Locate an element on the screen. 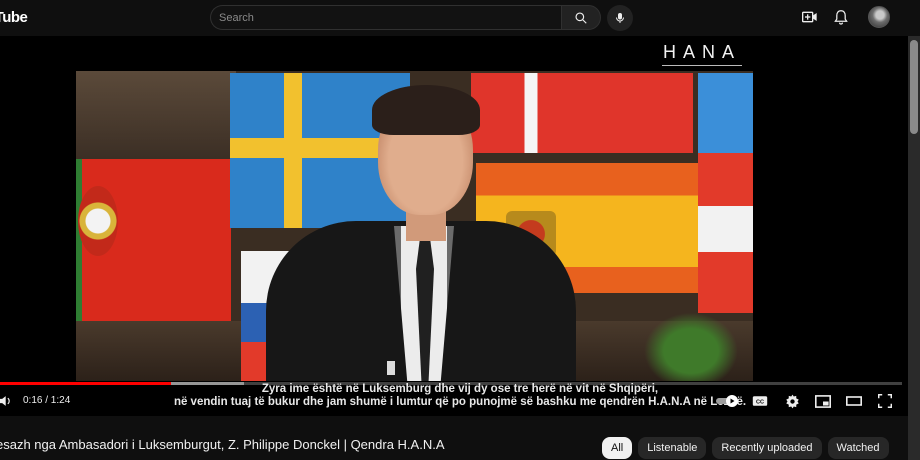  person-hair is located at coordinates (426, 110).